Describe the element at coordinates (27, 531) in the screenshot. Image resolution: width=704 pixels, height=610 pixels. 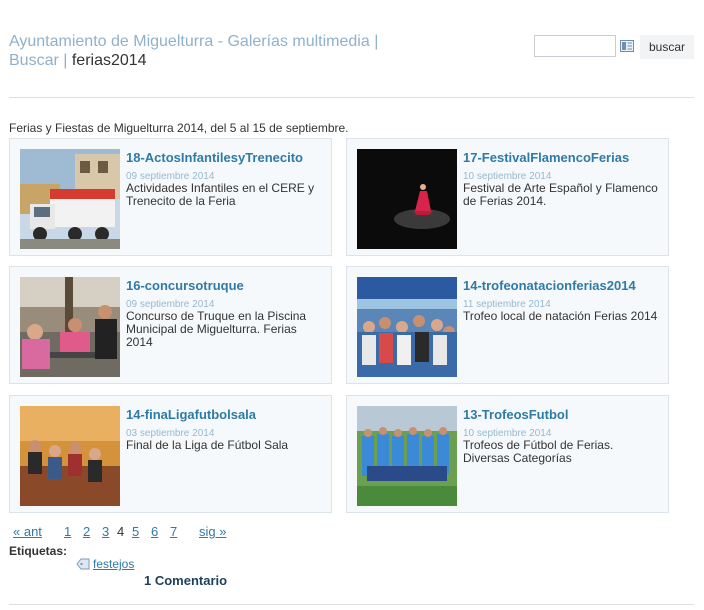
I see `prev-page-link: « ant` at that location.